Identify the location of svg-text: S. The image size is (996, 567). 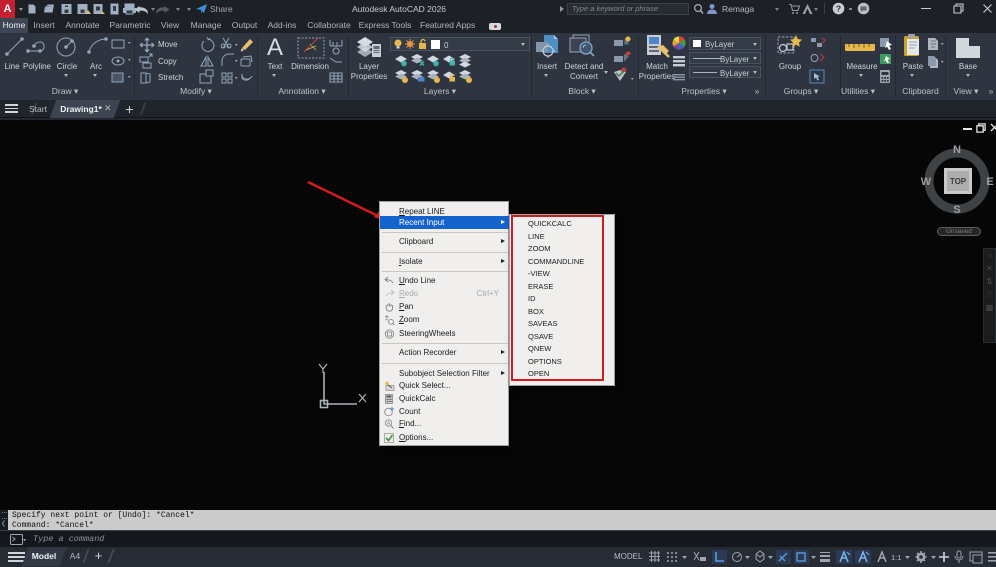
(956, 210).